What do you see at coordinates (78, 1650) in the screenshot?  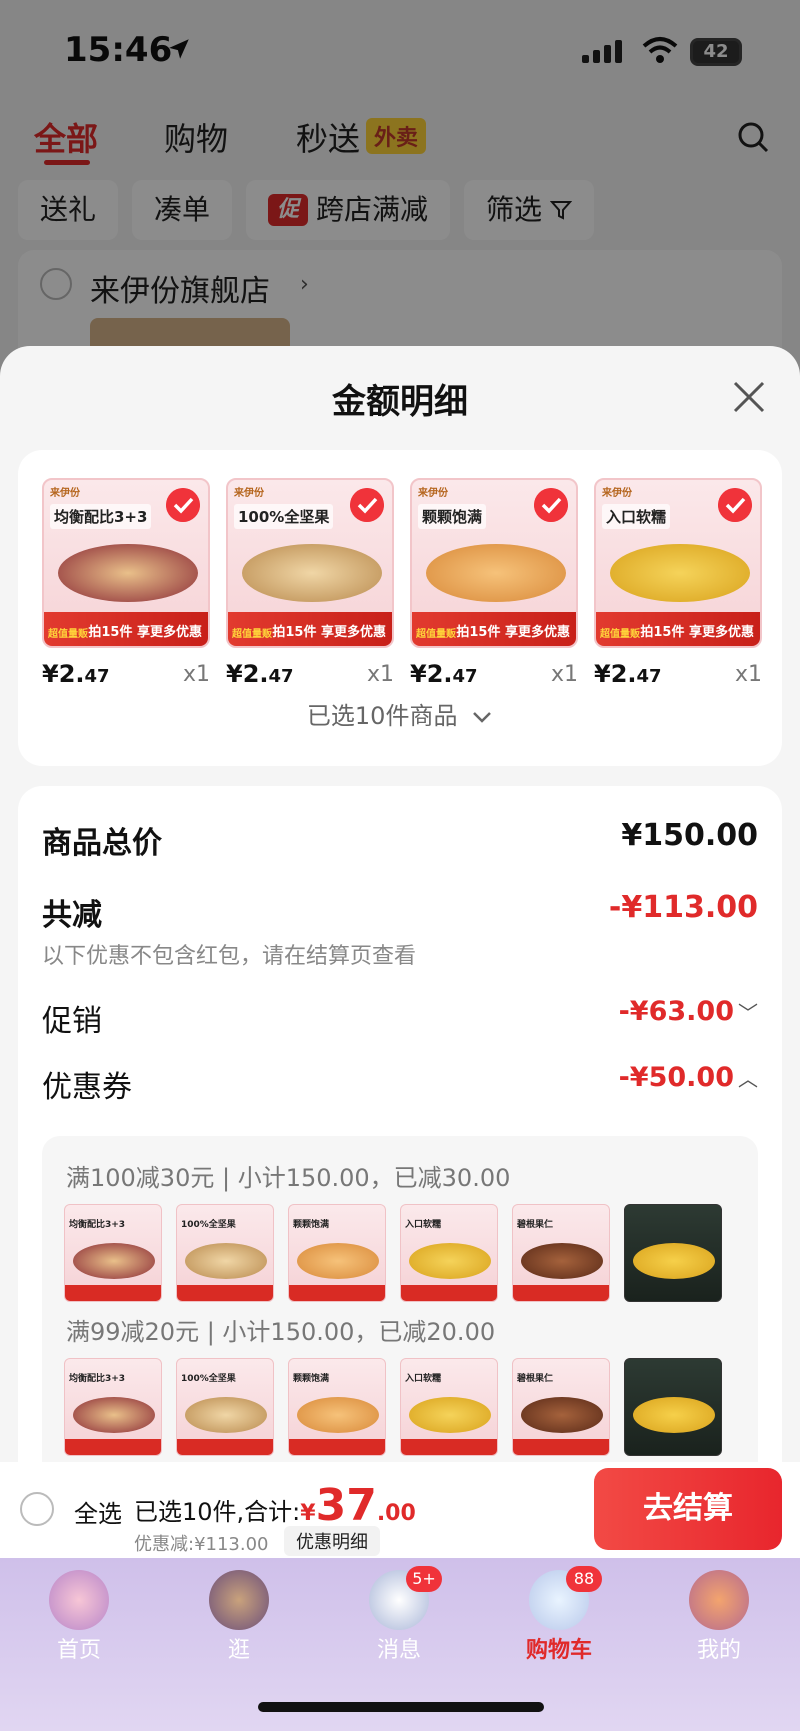 I see `tab-home-label: 首页` at bounding box center [78, 1650].